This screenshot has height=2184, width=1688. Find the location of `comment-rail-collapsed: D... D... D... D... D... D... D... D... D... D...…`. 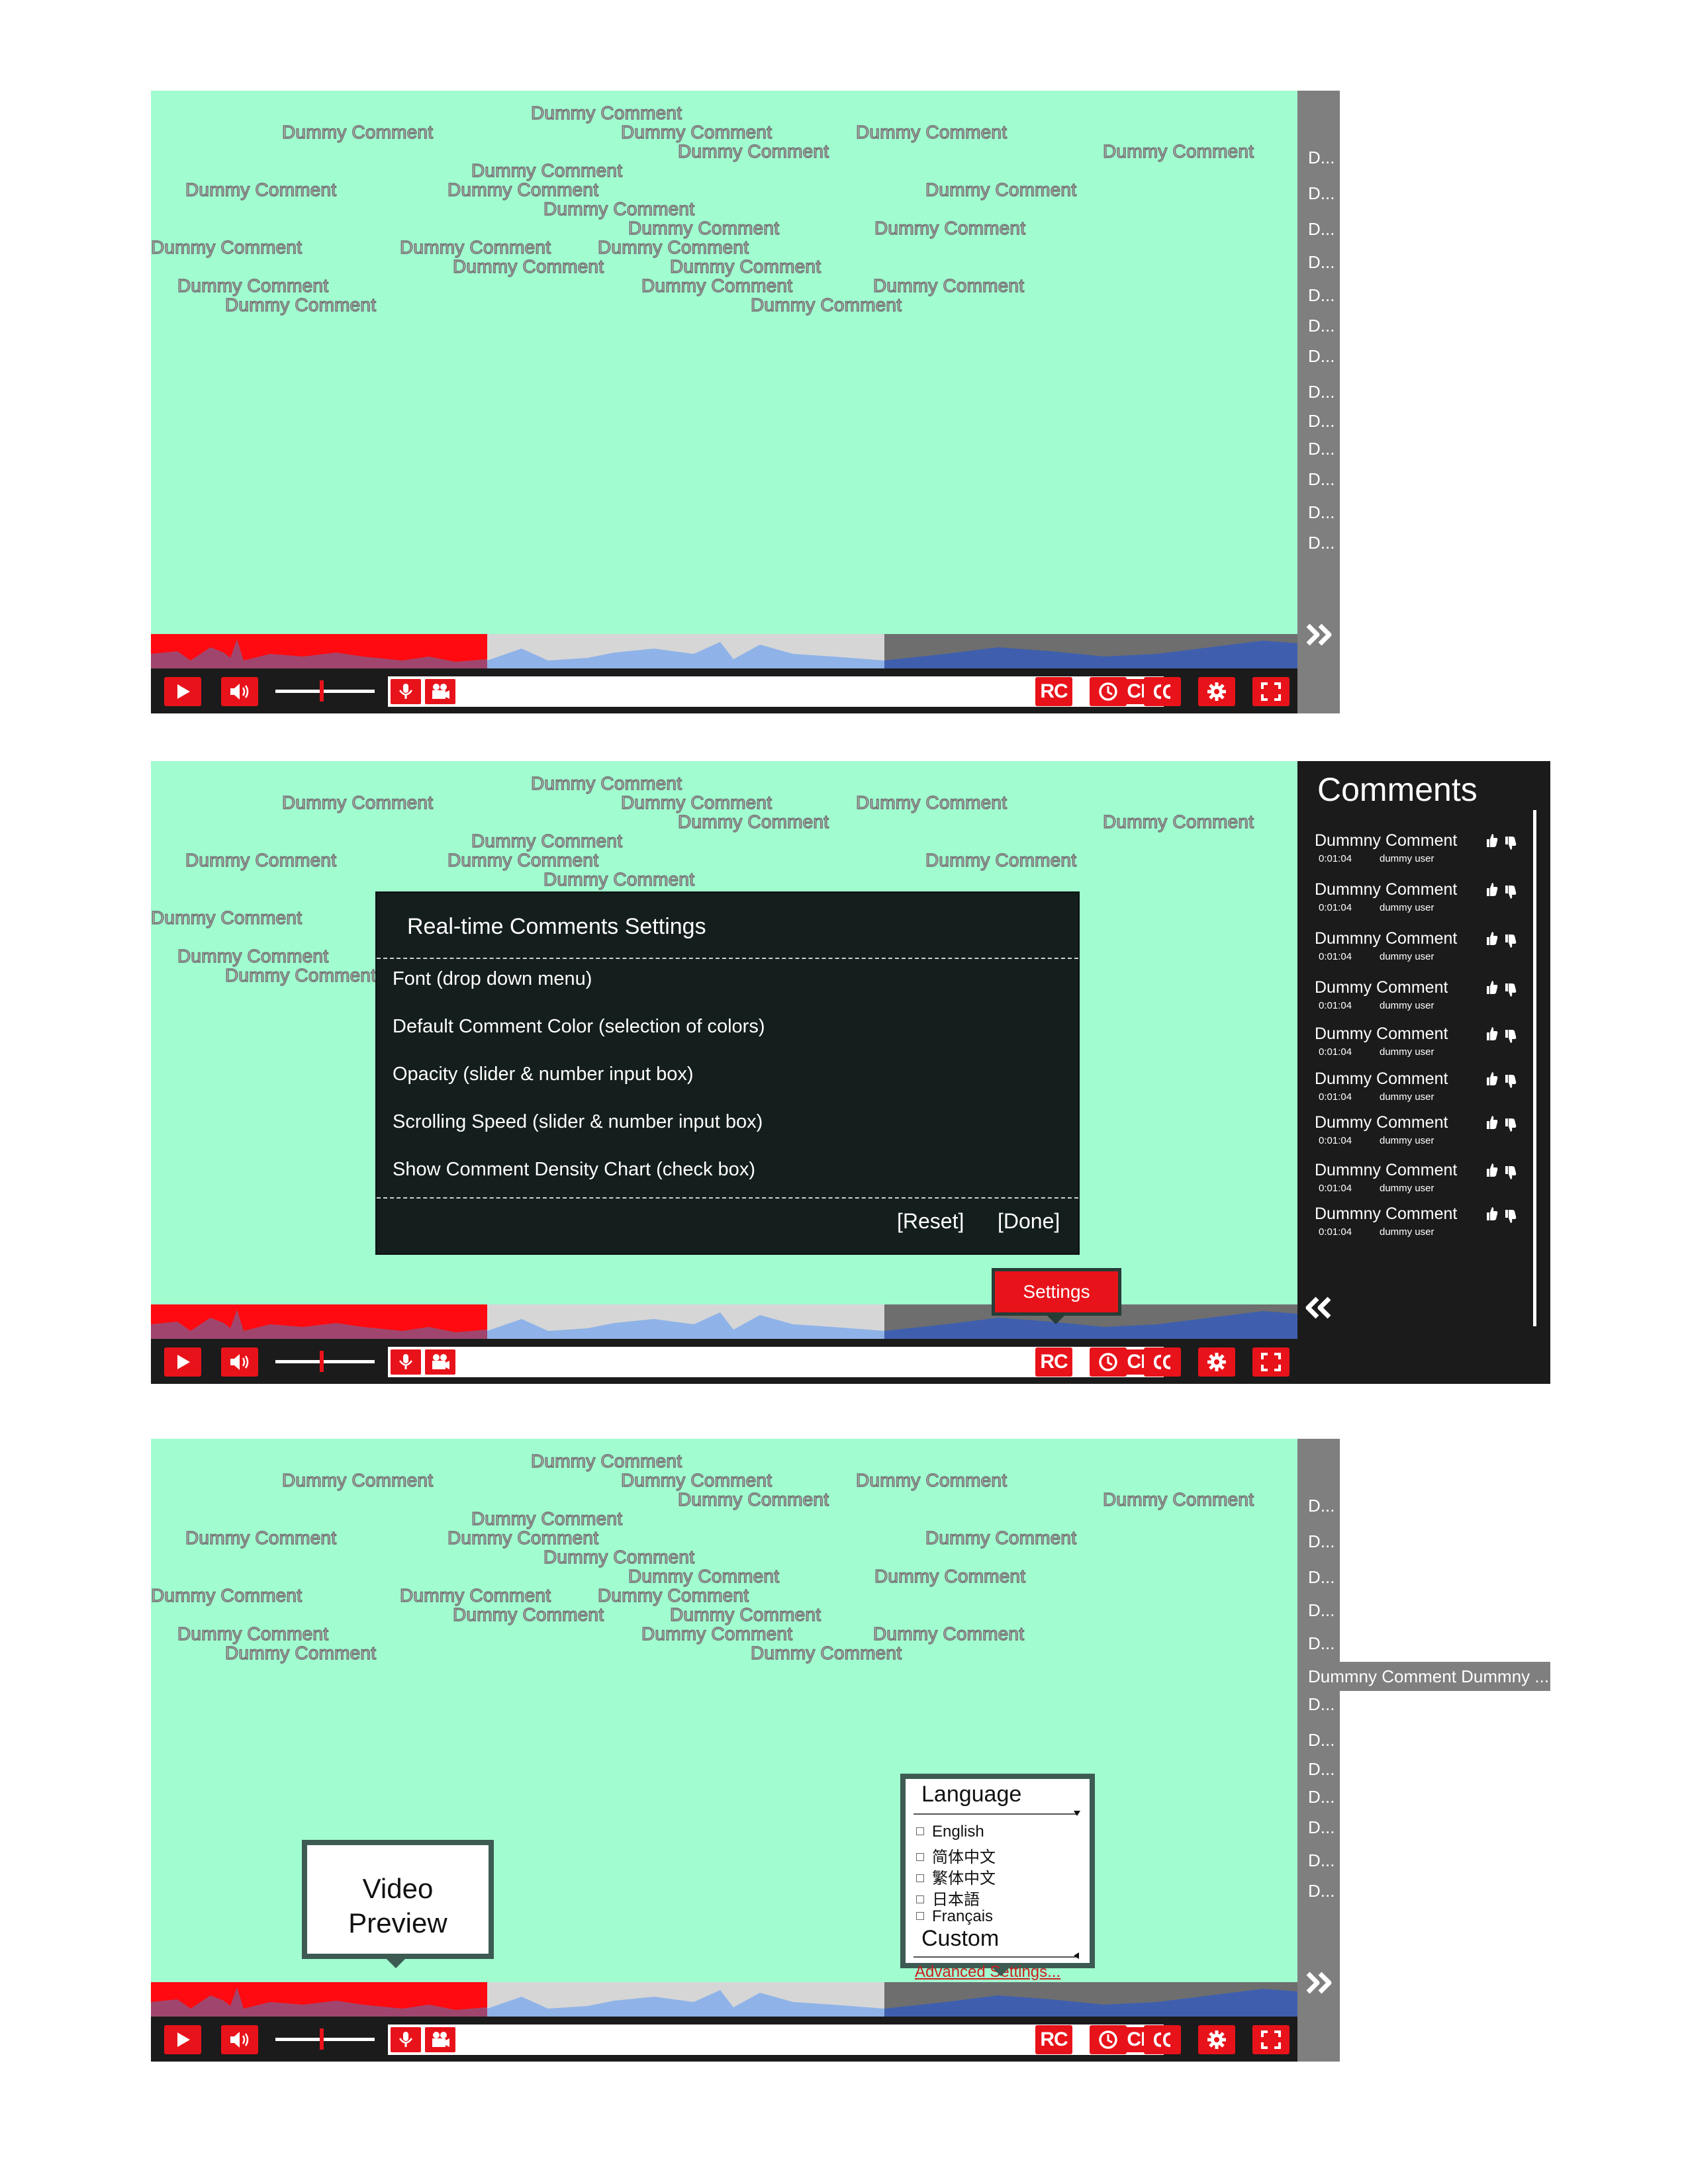

comment-rail-collapsed: D... D... D... D... D... D... D... D... D... D...… is located at coordinates (1318, 1750).